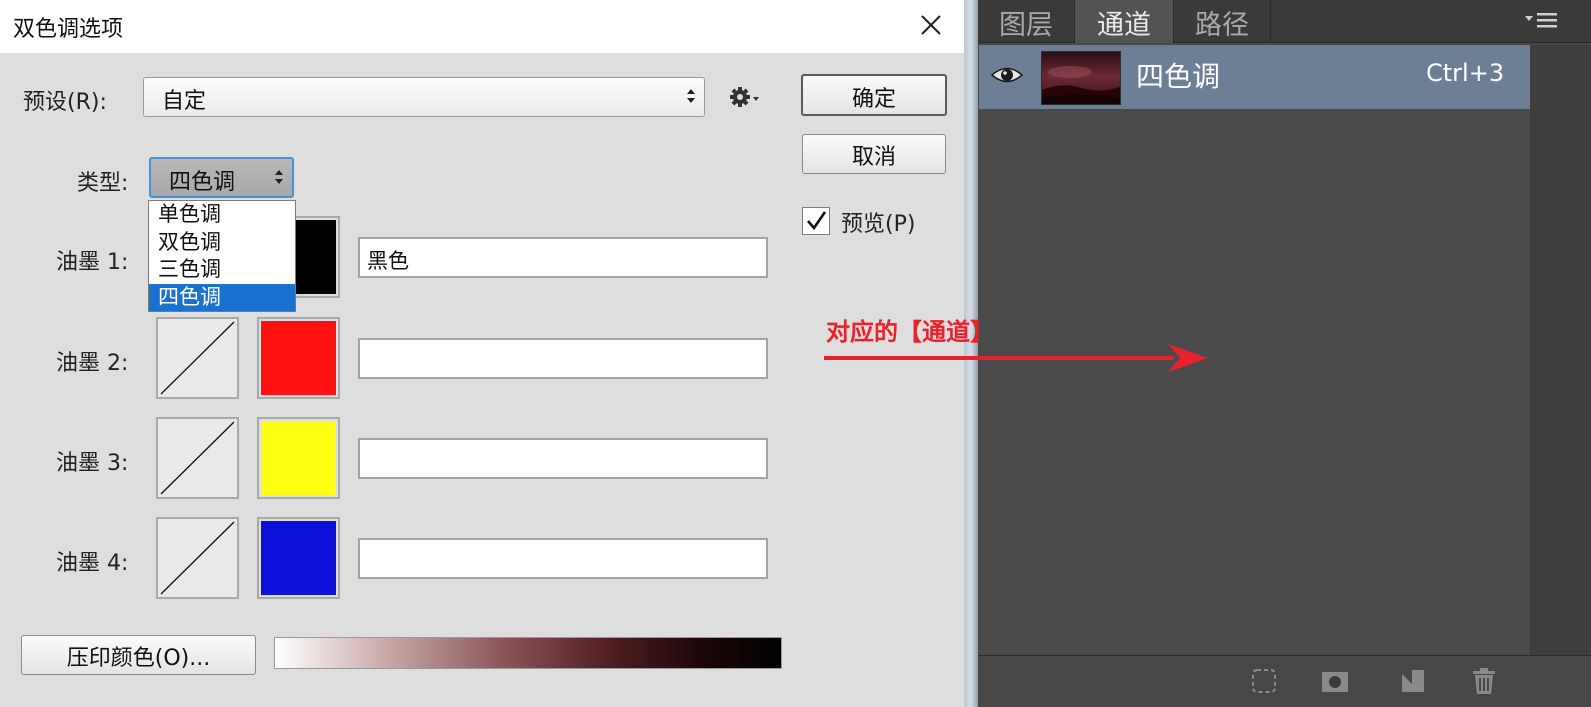 The width and height of the screenshot is (1591, 707). What do you see at coordinates (563, 558) in the screenshot?
I see `ink-4-name-field` at bounding box center [563, 558].